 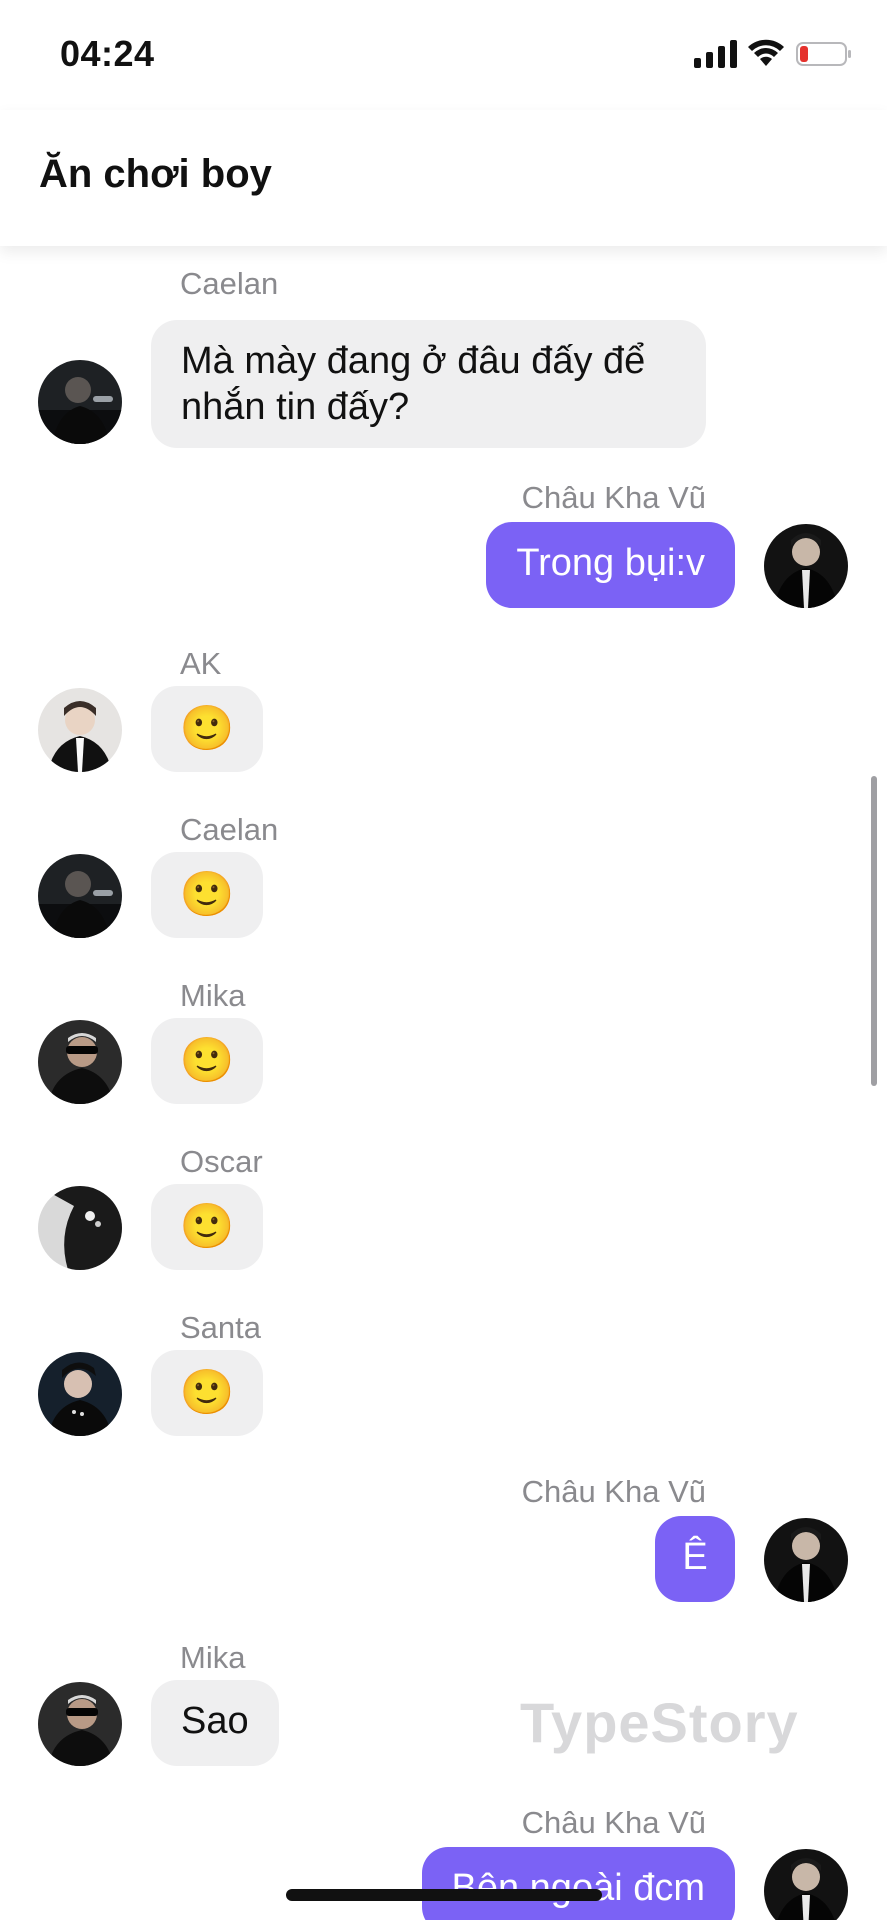 What do you see at coordinates (155, 174) in the screenshot?
I see `chat-title: Ăn chơi boy` at bounding box center [155, 174].